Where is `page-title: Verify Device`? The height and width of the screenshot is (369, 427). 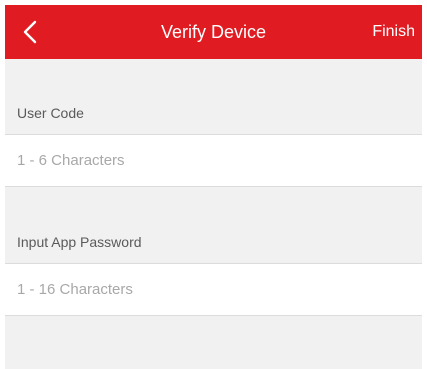
page-title: Verify Device is located at coordinates (213, 32).